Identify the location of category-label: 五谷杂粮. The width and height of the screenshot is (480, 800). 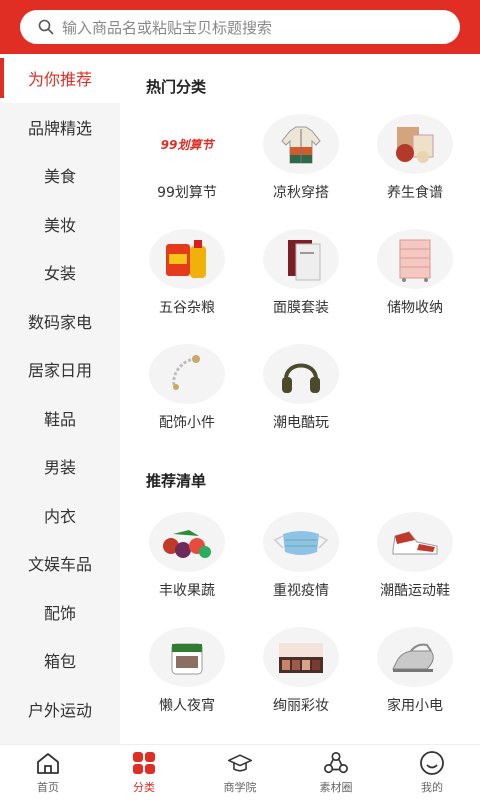
(187, 308).